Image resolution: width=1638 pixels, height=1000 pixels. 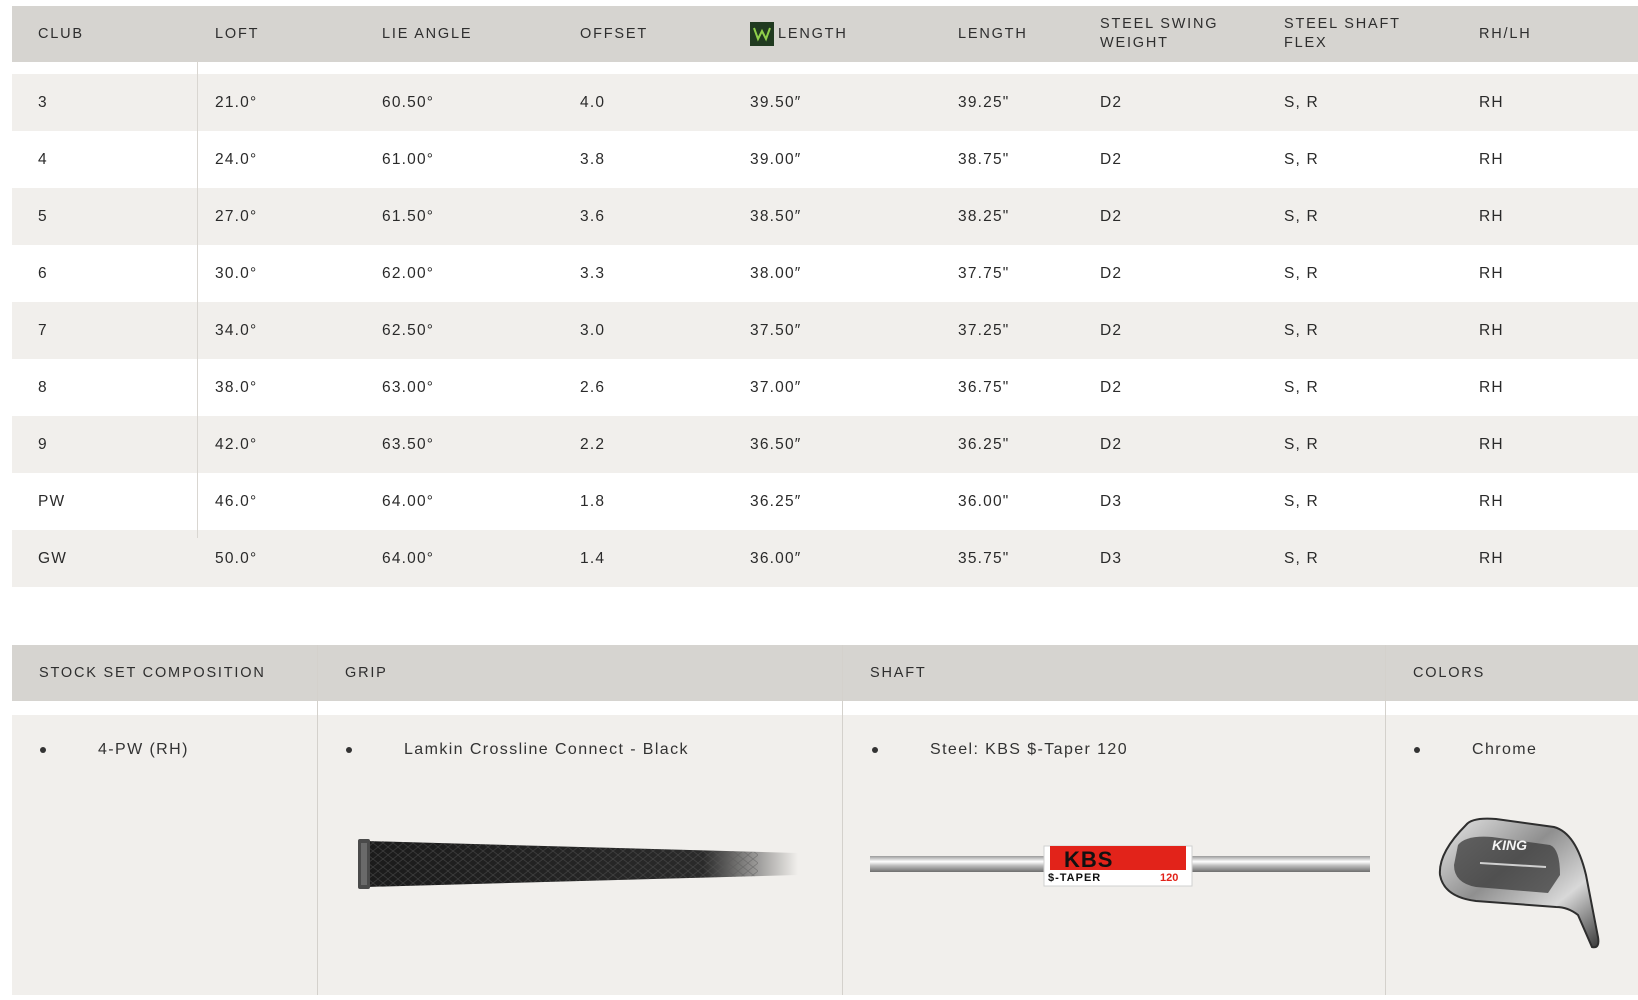 What do you see at coordinates (776, 216) in the screenshot?
I see `cell-w-length: 38.50″` at bounding box center [776, 216].